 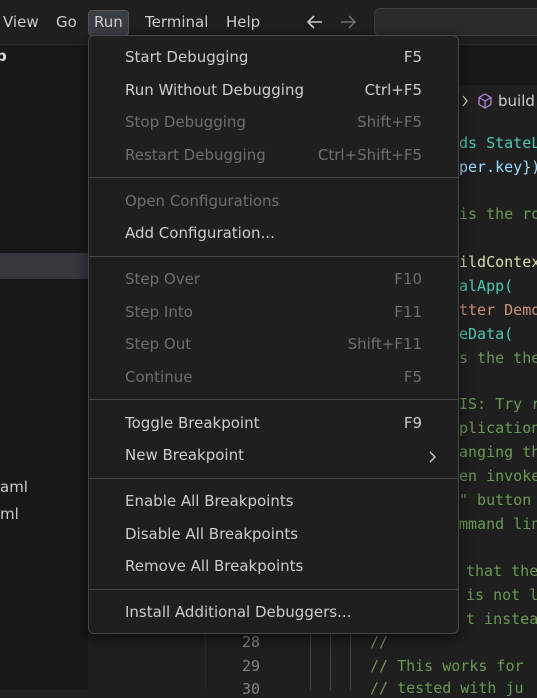 I want to click on editor-tab-bar, so click(x=497, y=65).